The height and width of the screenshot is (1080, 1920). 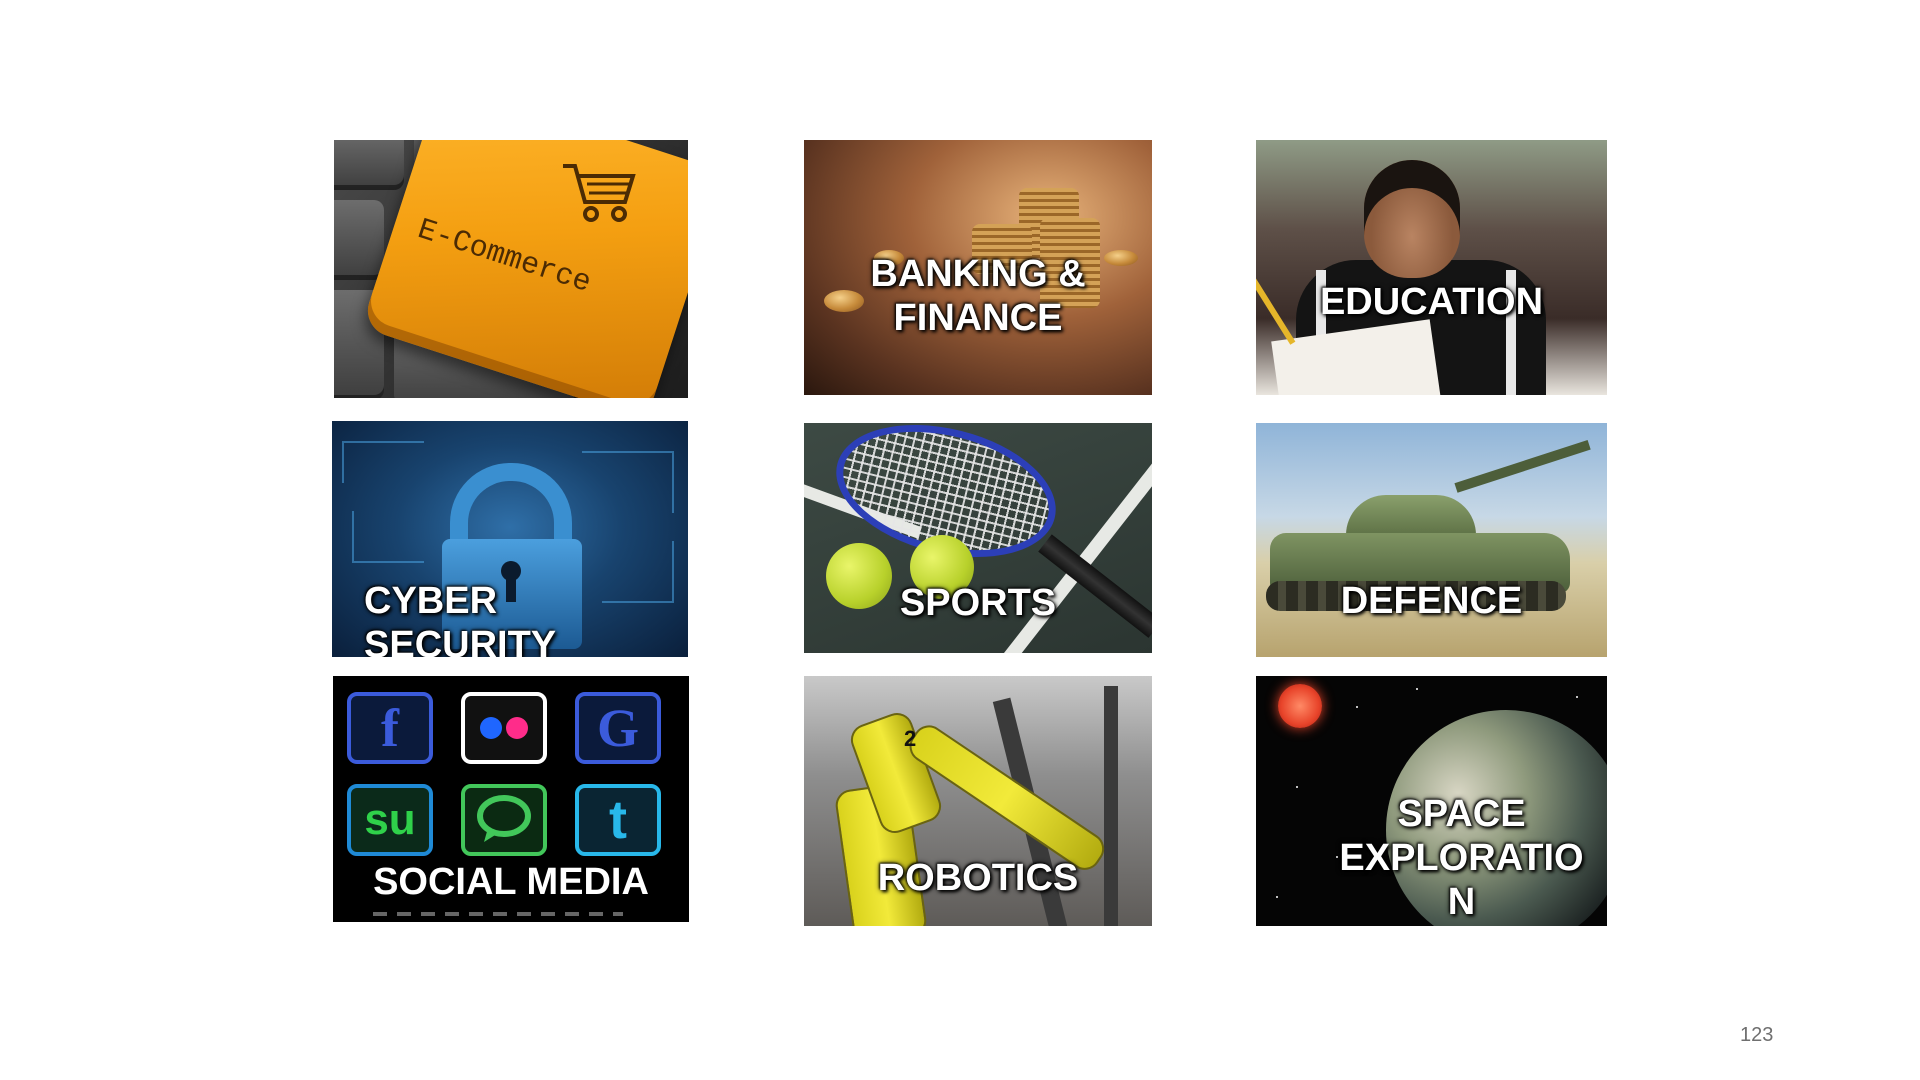 I want to click on banking-finance-tile: BANKING & FINANCE, so click(x=978, y=267).